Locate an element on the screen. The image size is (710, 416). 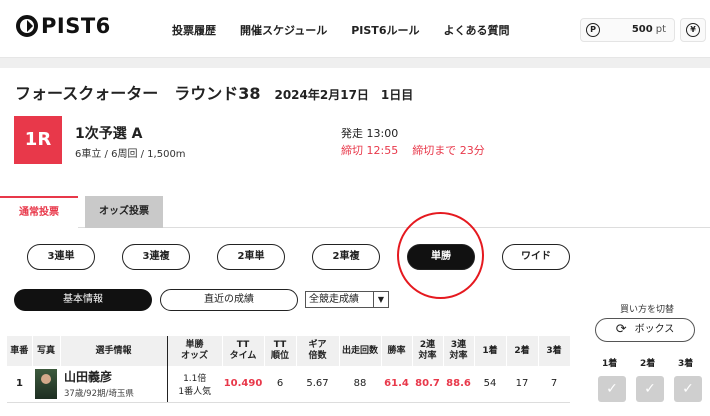
yen-button: ¥ is located at coordinates (693, 30).